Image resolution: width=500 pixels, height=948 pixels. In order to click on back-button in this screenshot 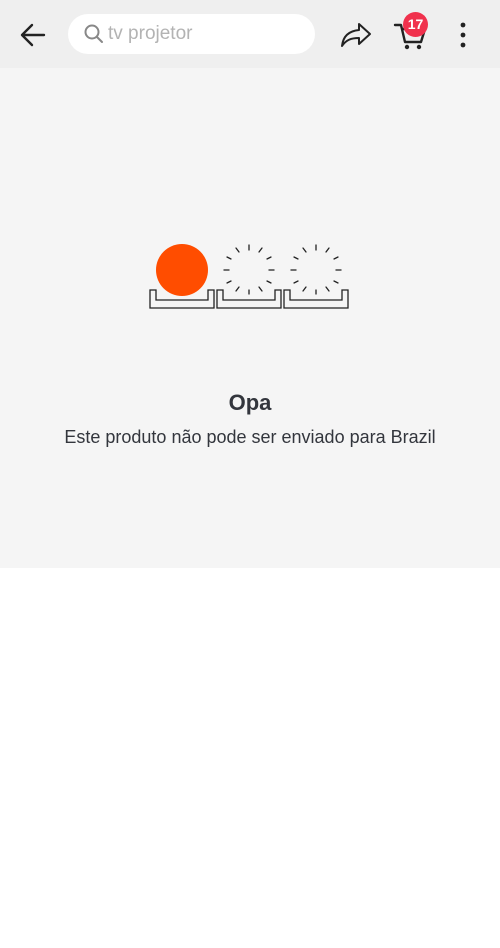, I will do `click(33, 35)`.